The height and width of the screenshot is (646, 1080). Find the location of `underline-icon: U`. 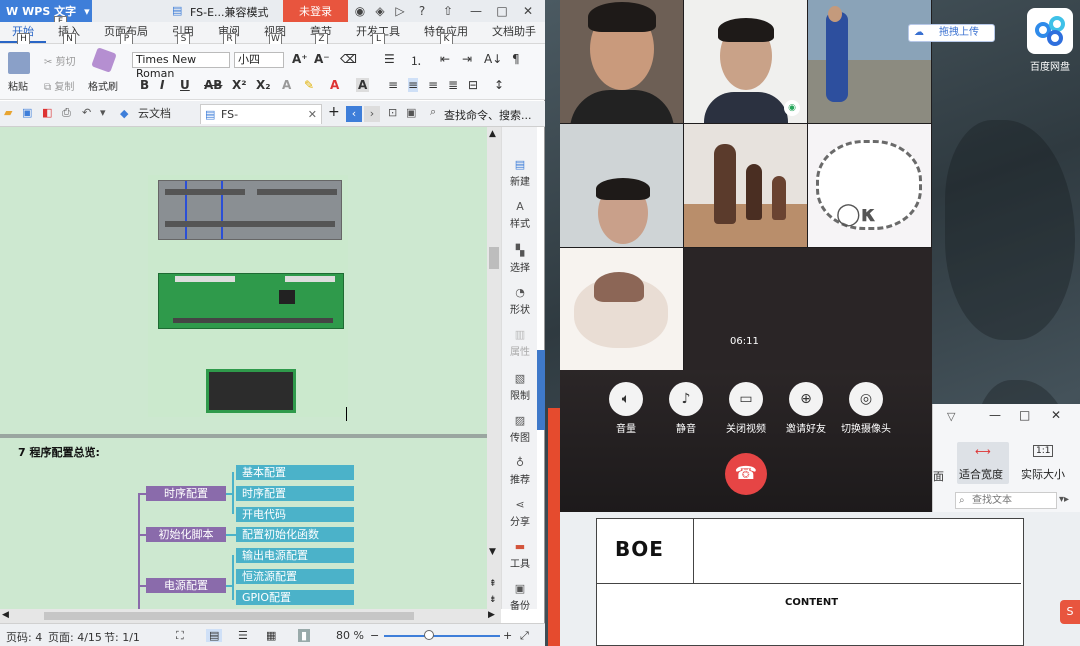

underline-icon: U is located at coordinates (185, 85).